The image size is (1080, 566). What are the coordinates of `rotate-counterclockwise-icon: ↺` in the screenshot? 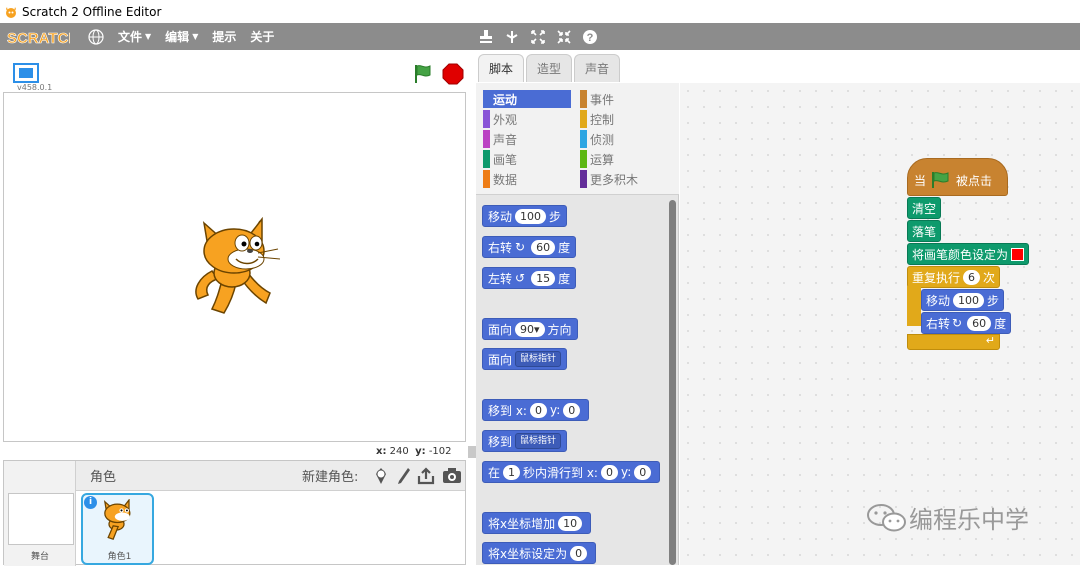 It's located at (520, 278).